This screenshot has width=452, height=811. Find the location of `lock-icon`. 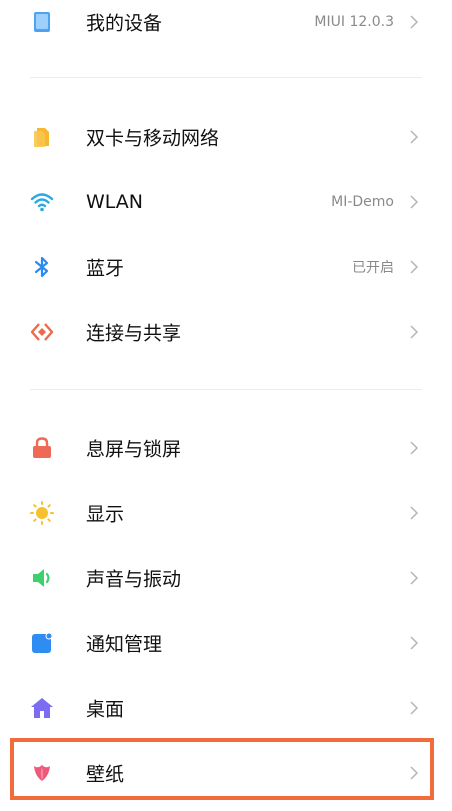

lock-icon is located at coordinates (42, 448).